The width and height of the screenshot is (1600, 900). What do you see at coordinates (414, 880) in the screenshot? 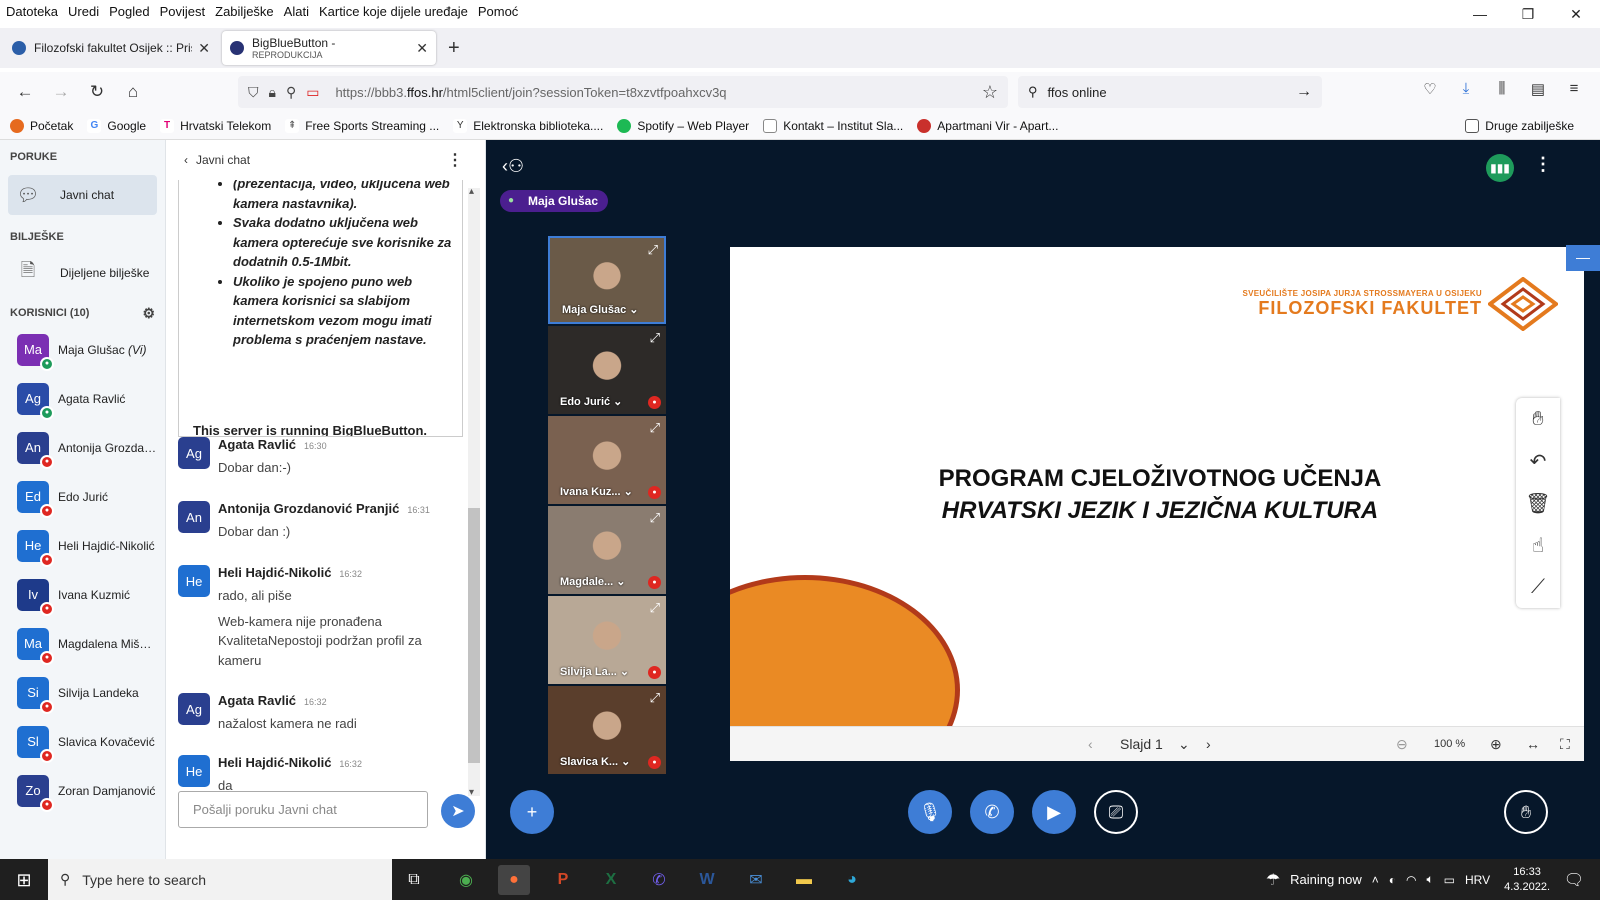
I see `task-view-icon: ⧉` at bounding box center [414, 880].